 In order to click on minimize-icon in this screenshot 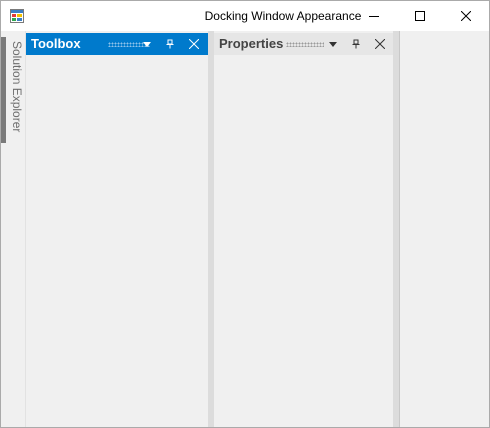, I will do `click(374, 16)`.